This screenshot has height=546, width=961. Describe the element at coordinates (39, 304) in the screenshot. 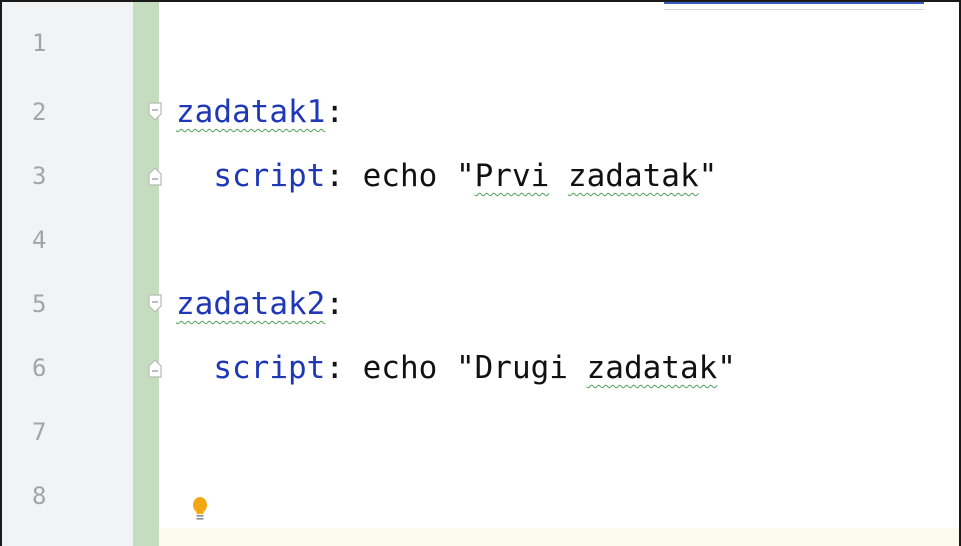

I see `line-number: 5` at that location.